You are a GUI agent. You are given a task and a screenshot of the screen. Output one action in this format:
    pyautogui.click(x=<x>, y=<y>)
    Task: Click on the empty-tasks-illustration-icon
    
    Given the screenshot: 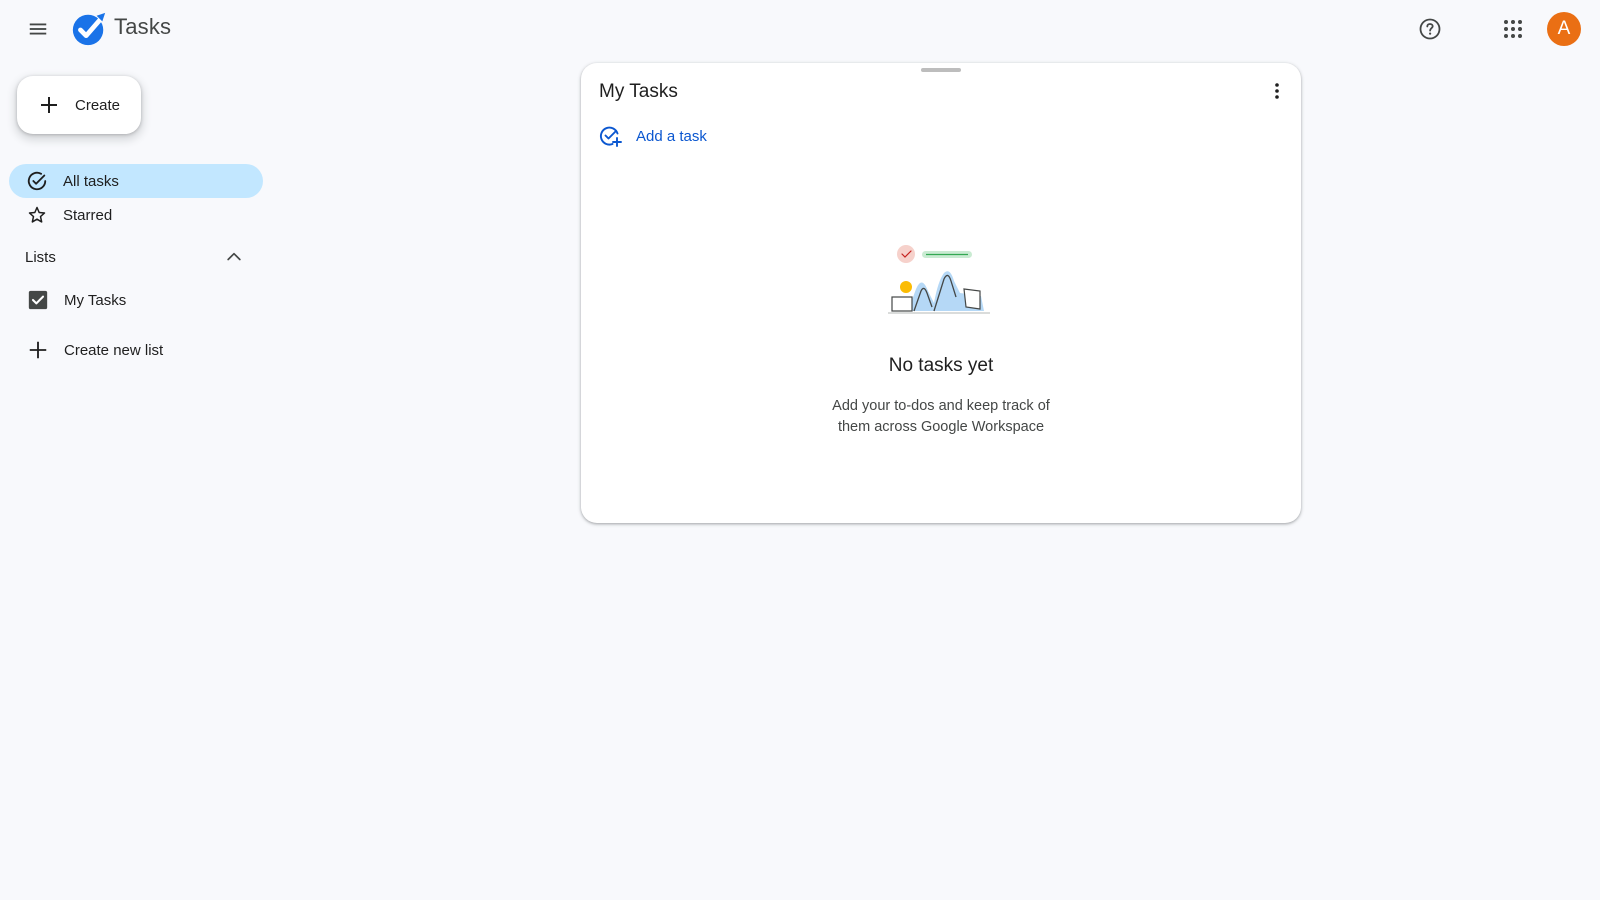 What is the action you would take?
    pyautogui.click(x=939, y=279)
    